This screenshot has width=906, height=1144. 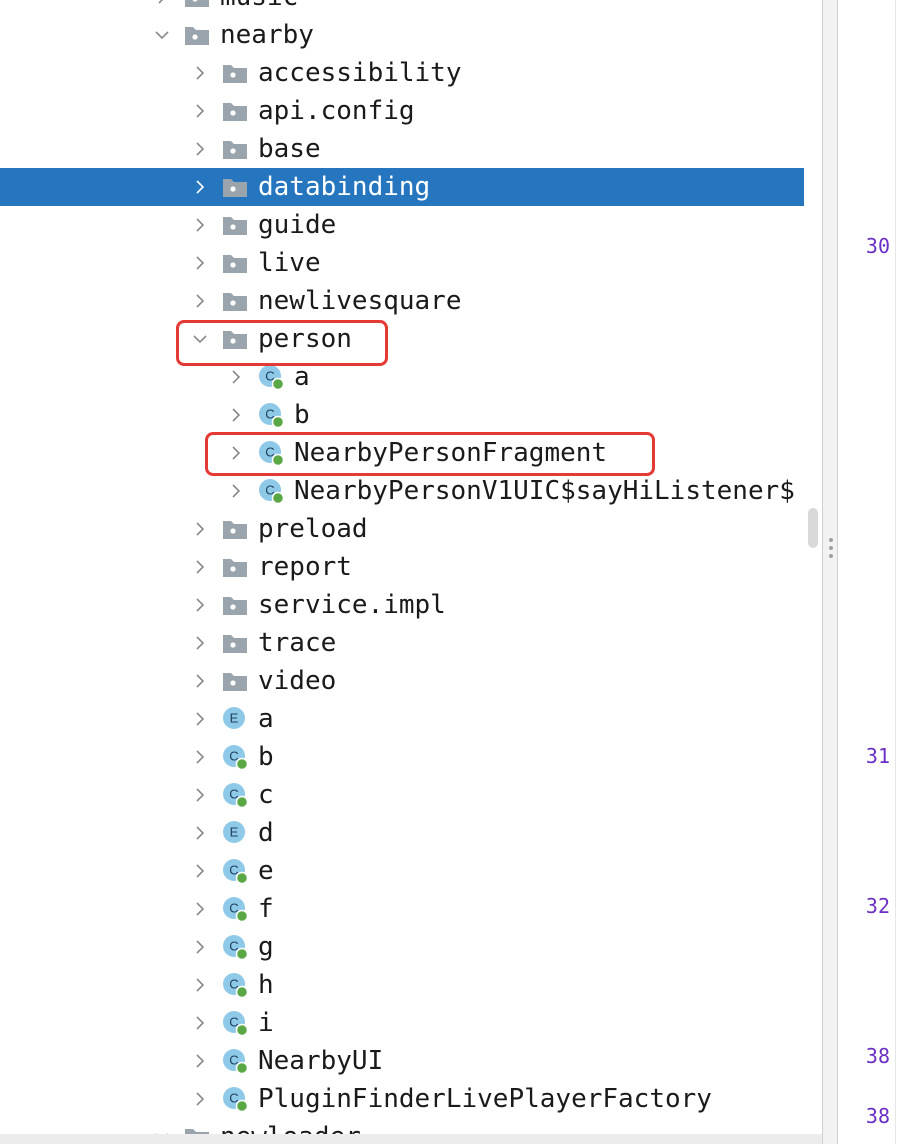 I want to click on tree-item-api-config: api.config, so click(x=402, y=111).